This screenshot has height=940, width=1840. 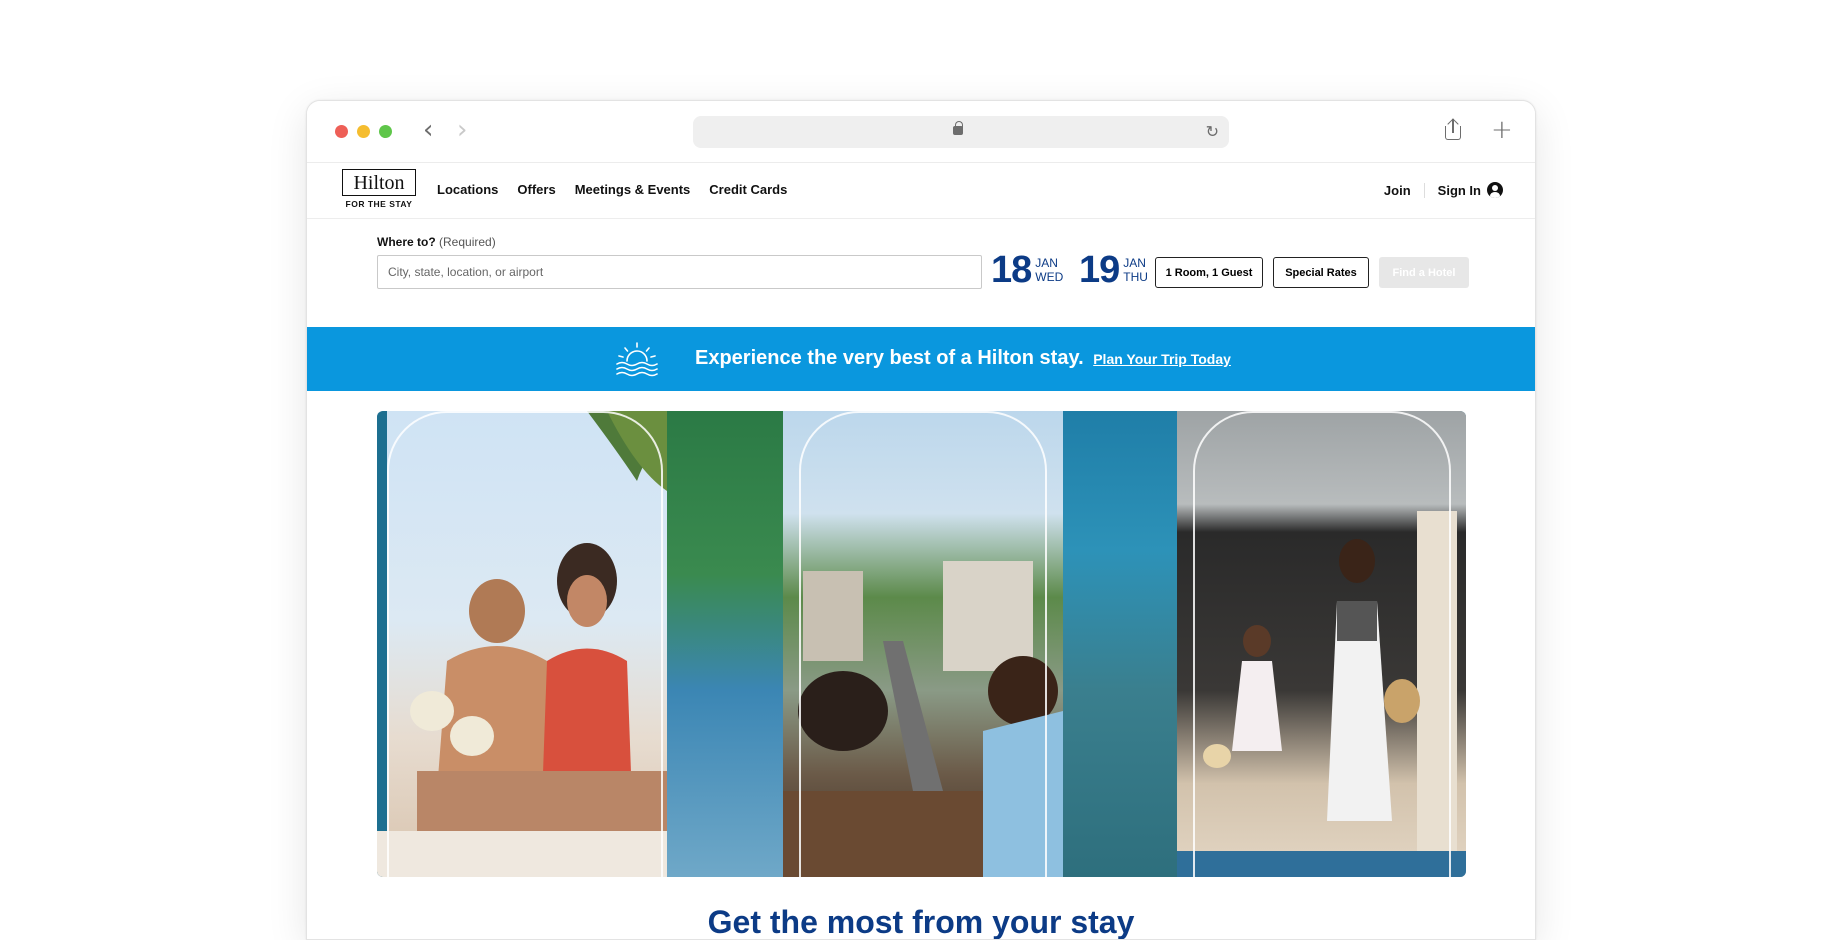 I want to click on check-out-month-weekday: JAN THU, so click(x=1135, y=270).